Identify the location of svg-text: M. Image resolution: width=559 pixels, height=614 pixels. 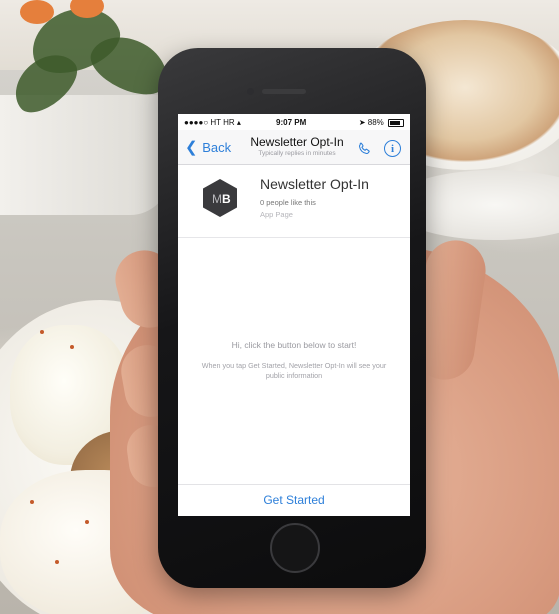
(217, 199).